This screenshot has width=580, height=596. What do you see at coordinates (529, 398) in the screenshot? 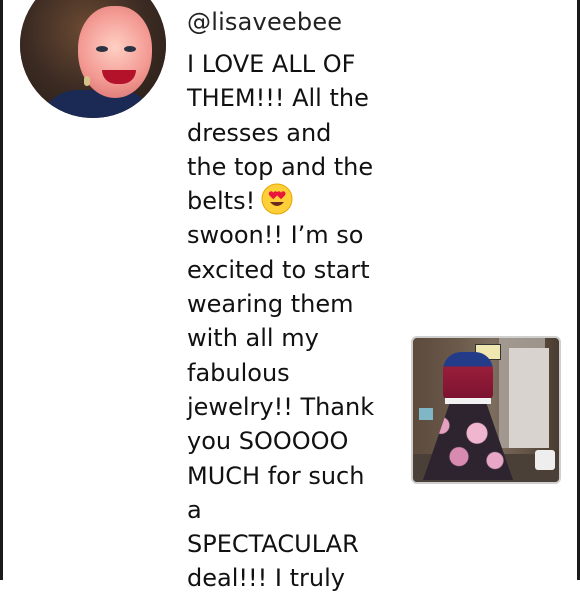
I see `photo-doorway` at bounding box center [529, 398].